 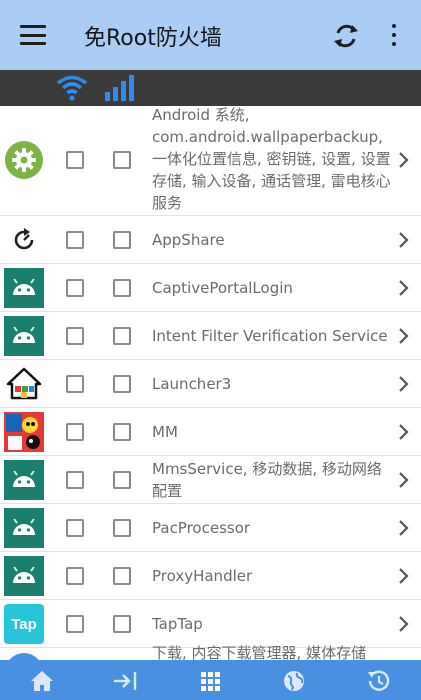 I want to click on app-row: ProxyHandler, so click(x=210, y=576).